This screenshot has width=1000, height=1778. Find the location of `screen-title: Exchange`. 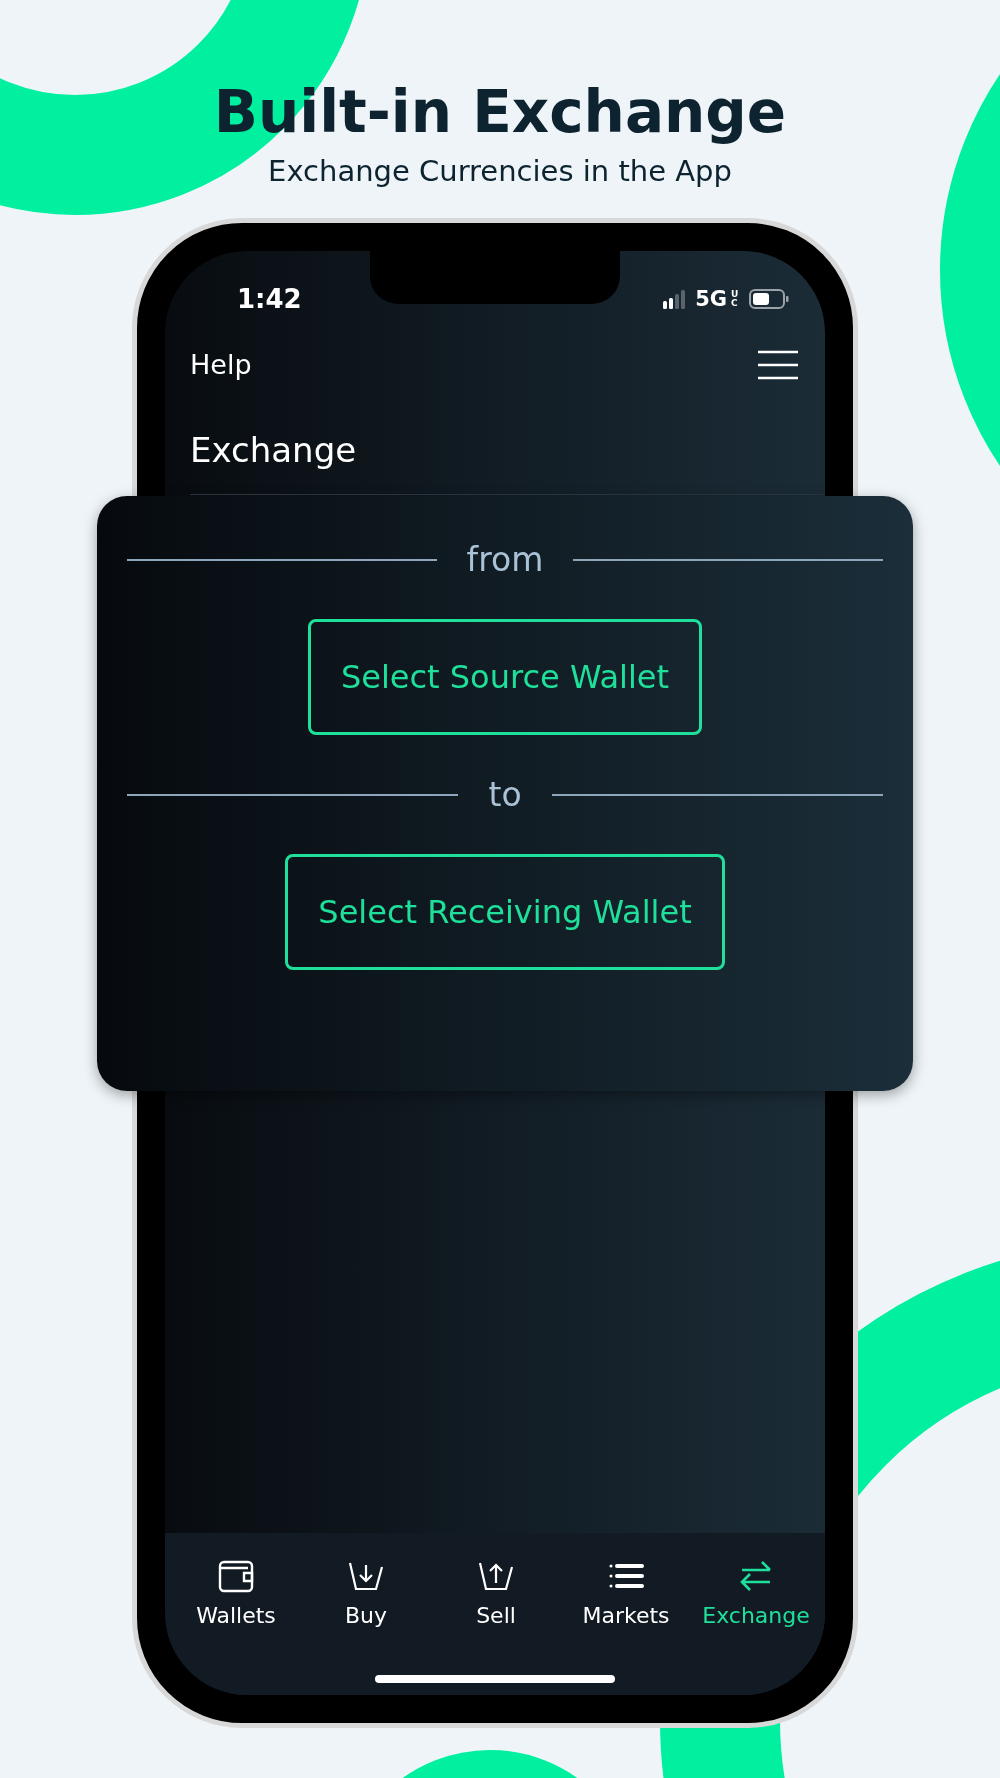

screen-title: Exchange is located at coordinates (274, 450).